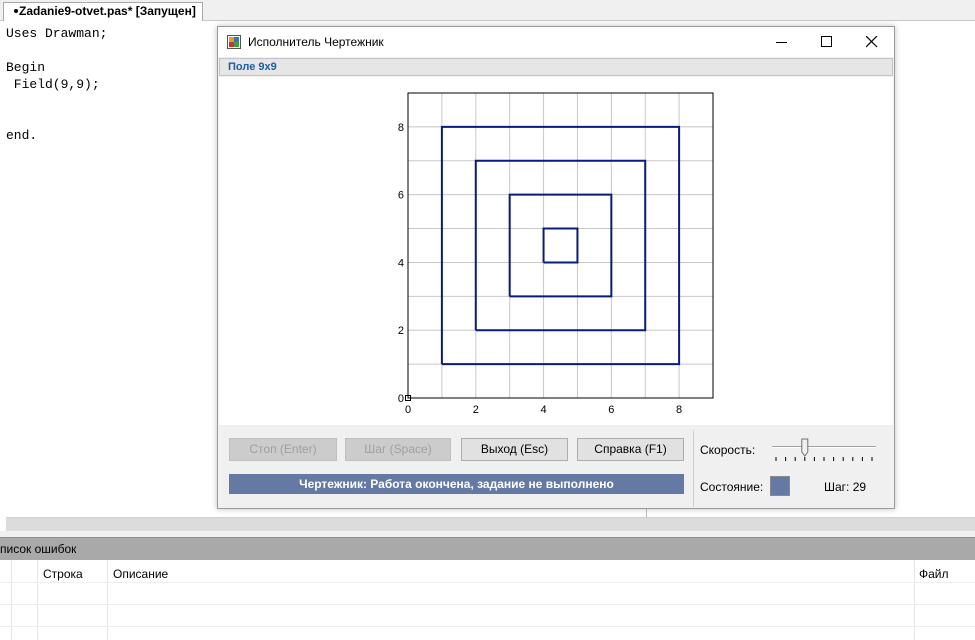  What do you see at coordinates (679, 410) in the screenshot?
I see `x-tick-label: 8` at bounding box center [679, 410].